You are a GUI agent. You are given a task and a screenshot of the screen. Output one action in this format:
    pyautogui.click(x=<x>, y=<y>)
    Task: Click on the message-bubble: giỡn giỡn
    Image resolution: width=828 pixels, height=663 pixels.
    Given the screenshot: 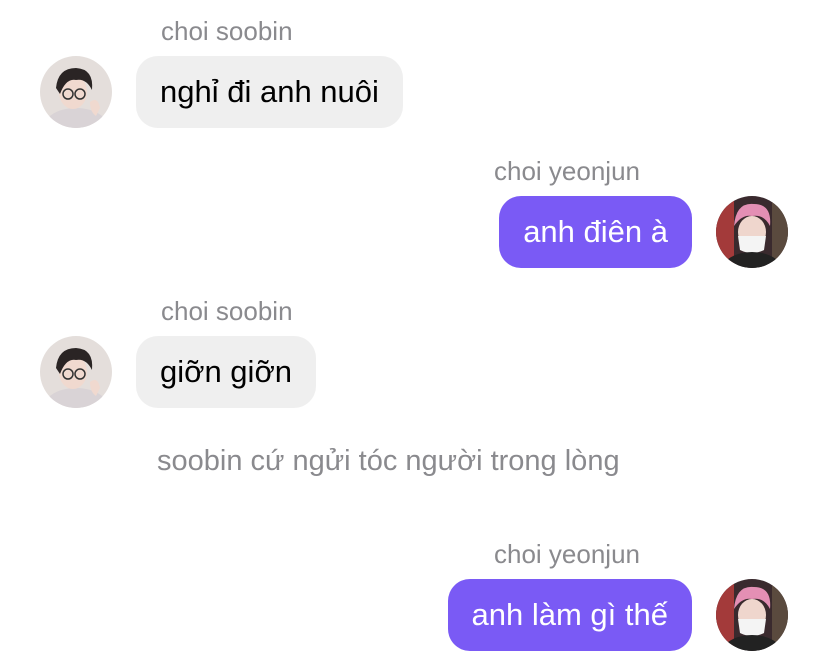 What is the action you would take?
    pyautogui.click(x=226, y=372)
    